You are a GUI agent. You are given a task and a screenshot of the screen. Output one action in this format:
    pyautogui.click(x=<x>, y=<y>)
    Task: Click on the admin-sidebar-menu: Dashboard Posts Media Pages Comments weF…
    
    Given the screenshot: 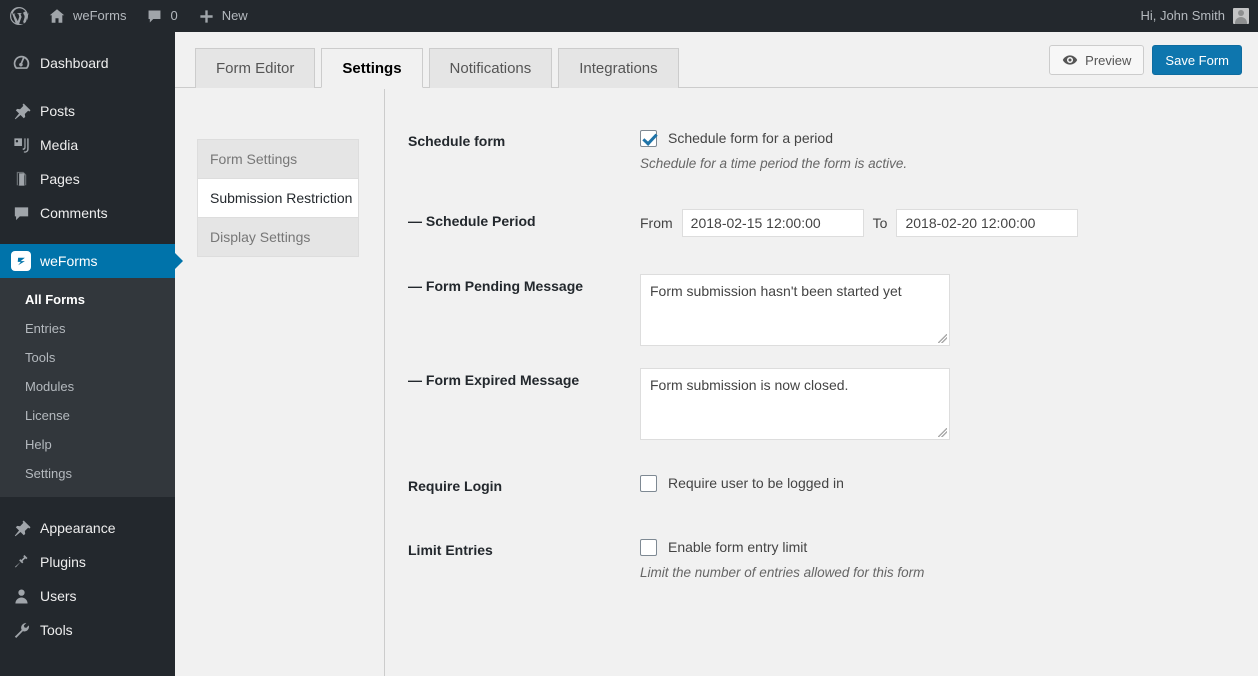 What is the action you would take?
    pyautogui.click(x=91, y=354)
    